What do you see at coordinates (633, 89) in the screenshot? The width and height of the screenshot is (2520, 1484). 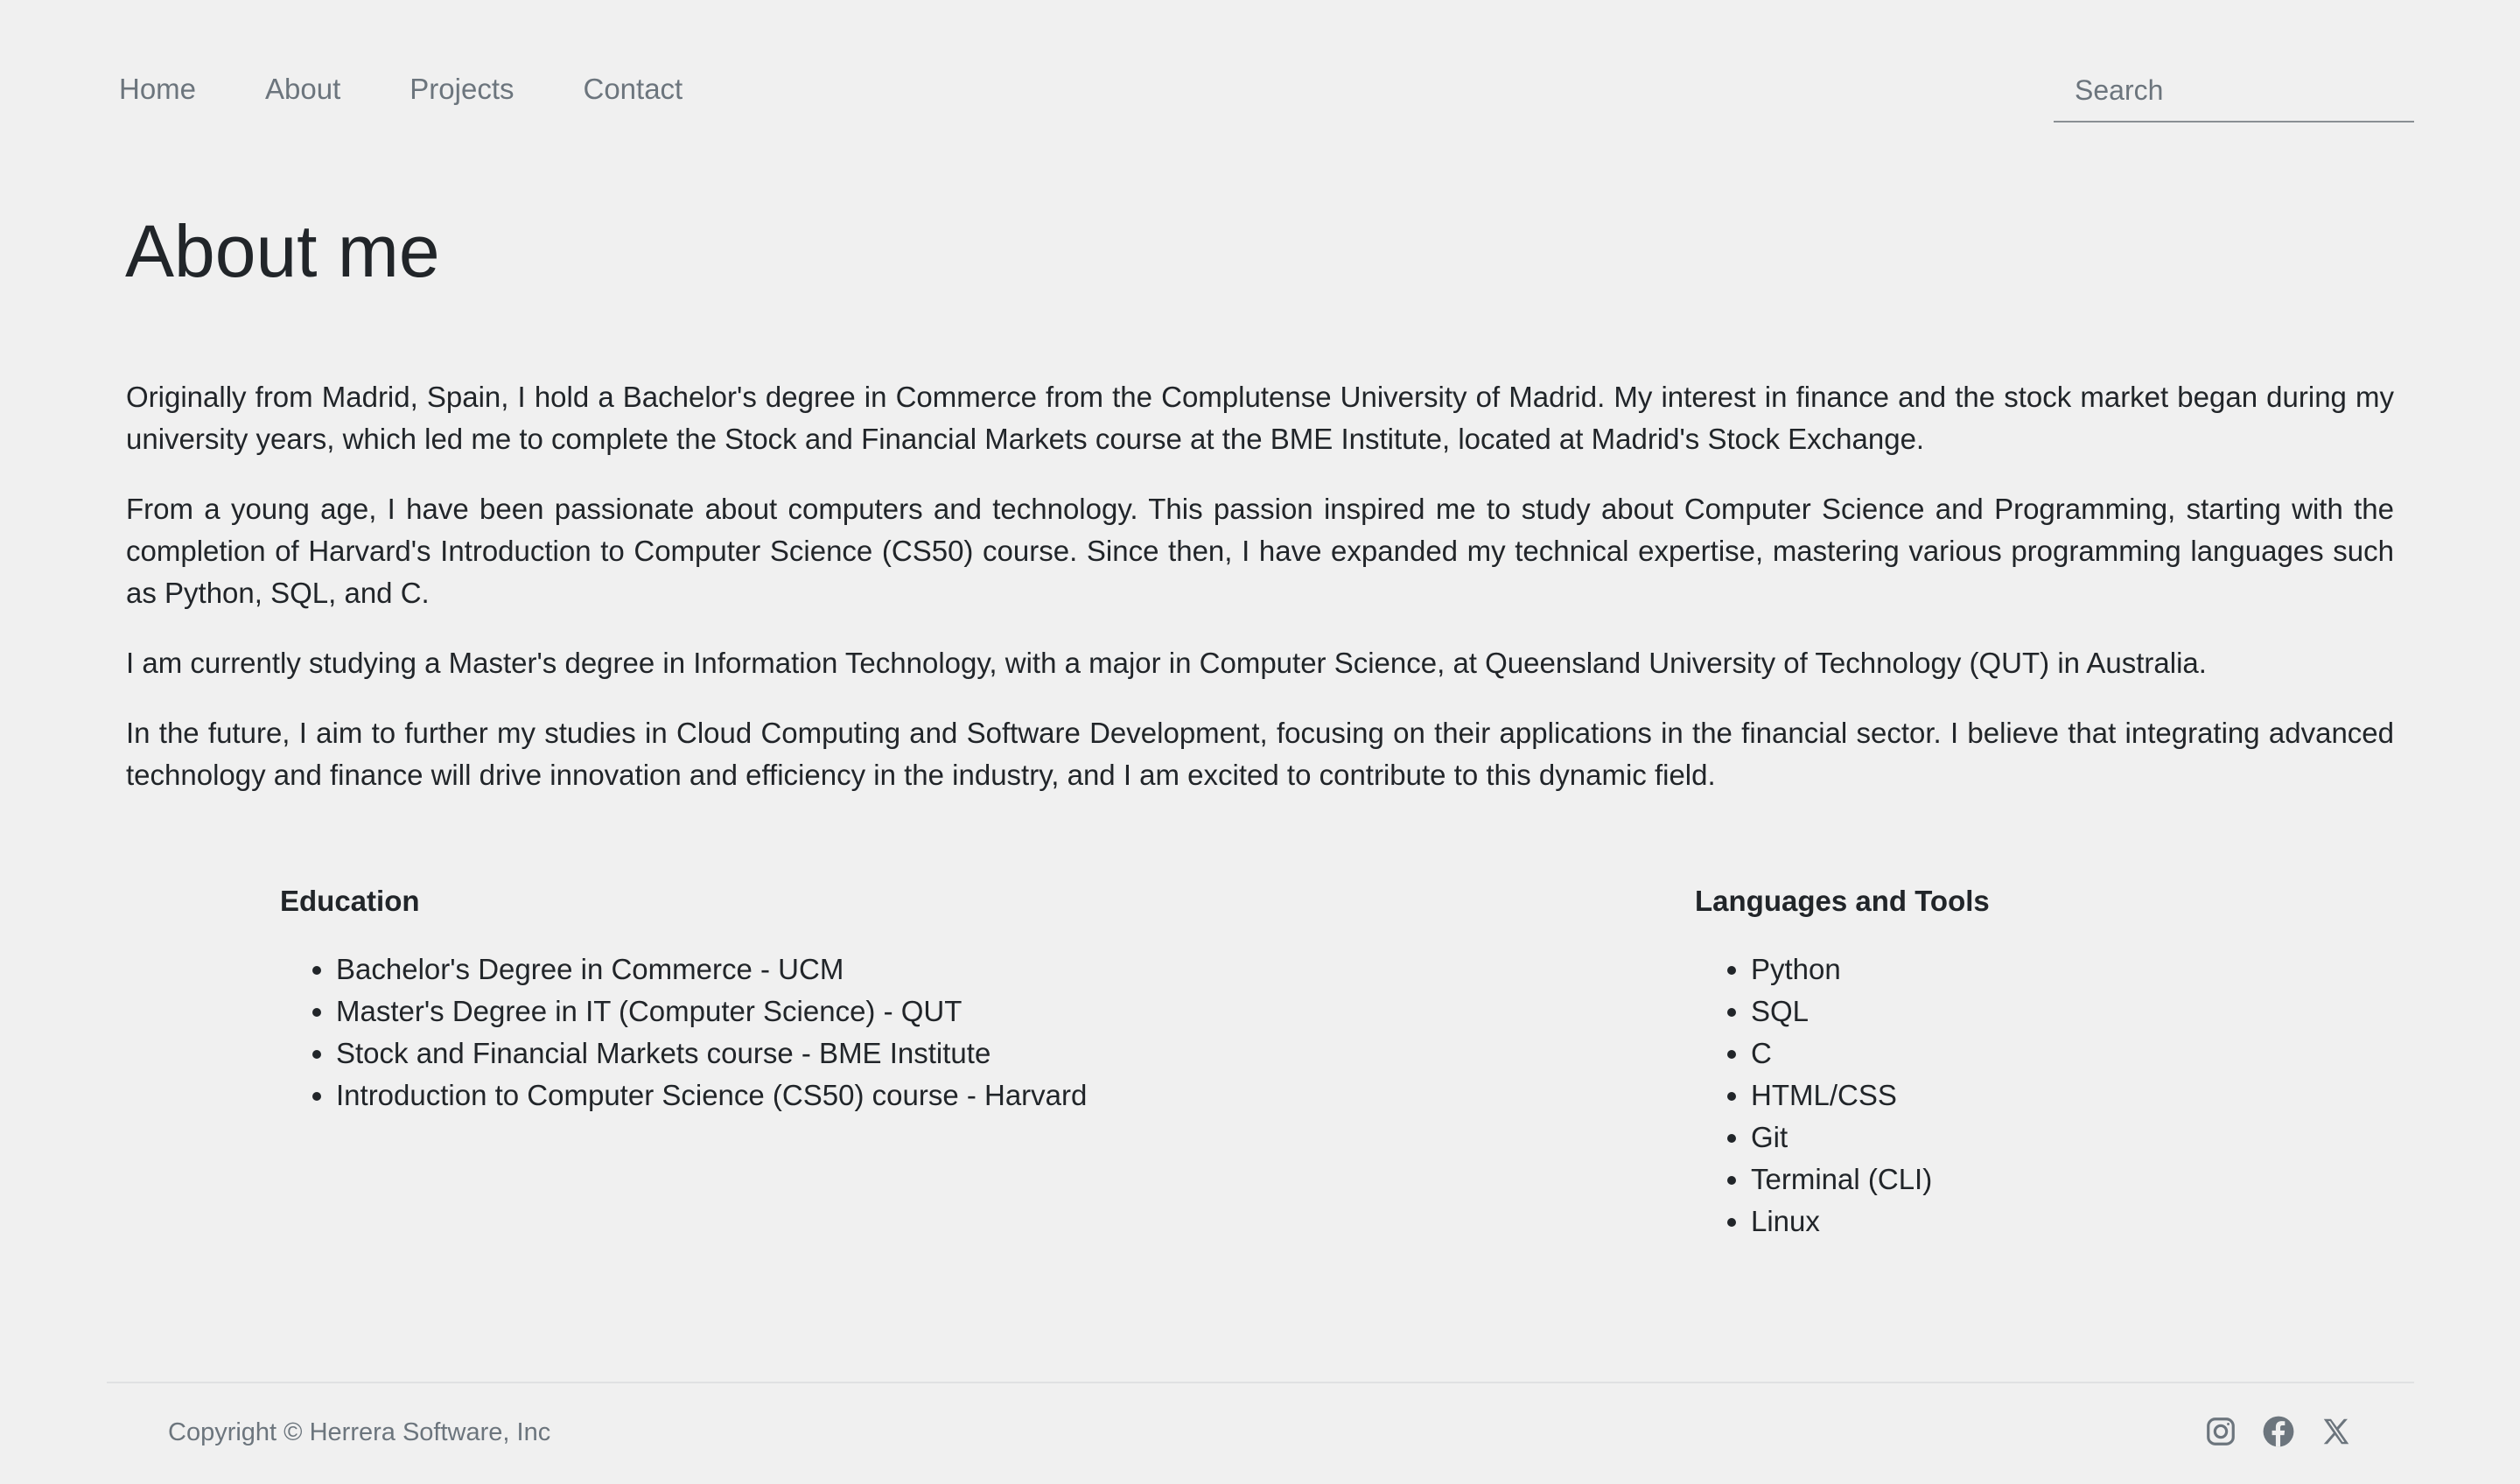 I see `nav-link-contact: Contact` at bounding box center [633, 89].